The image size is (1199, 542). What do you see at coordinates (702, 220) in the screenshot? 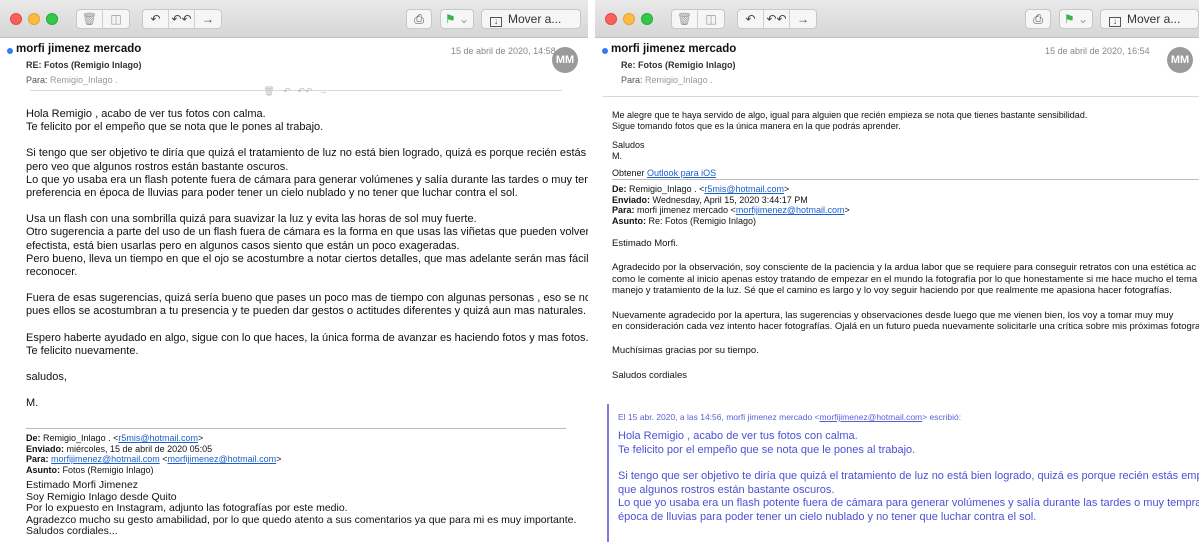
I see `asunto-value: Re: Fotos (Remigio Inlago)` at bounding box center [702, 220].